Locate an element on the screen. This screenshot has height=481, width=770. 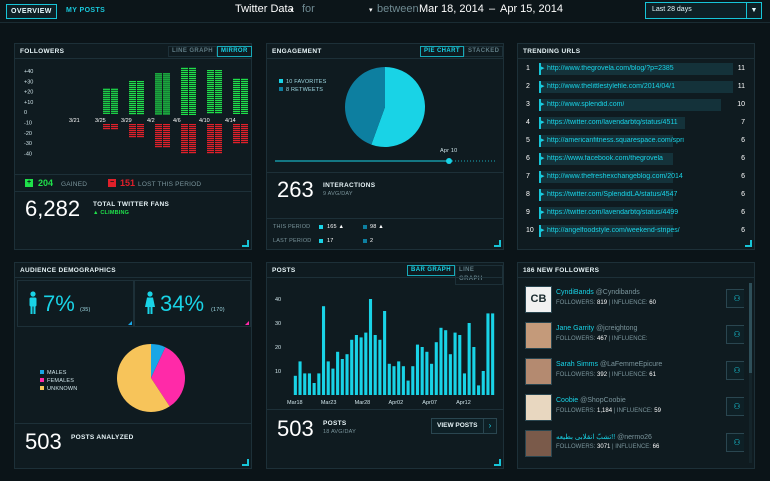
posts-avg: 18 AVG/DAY is located at coordinates (339, 432).